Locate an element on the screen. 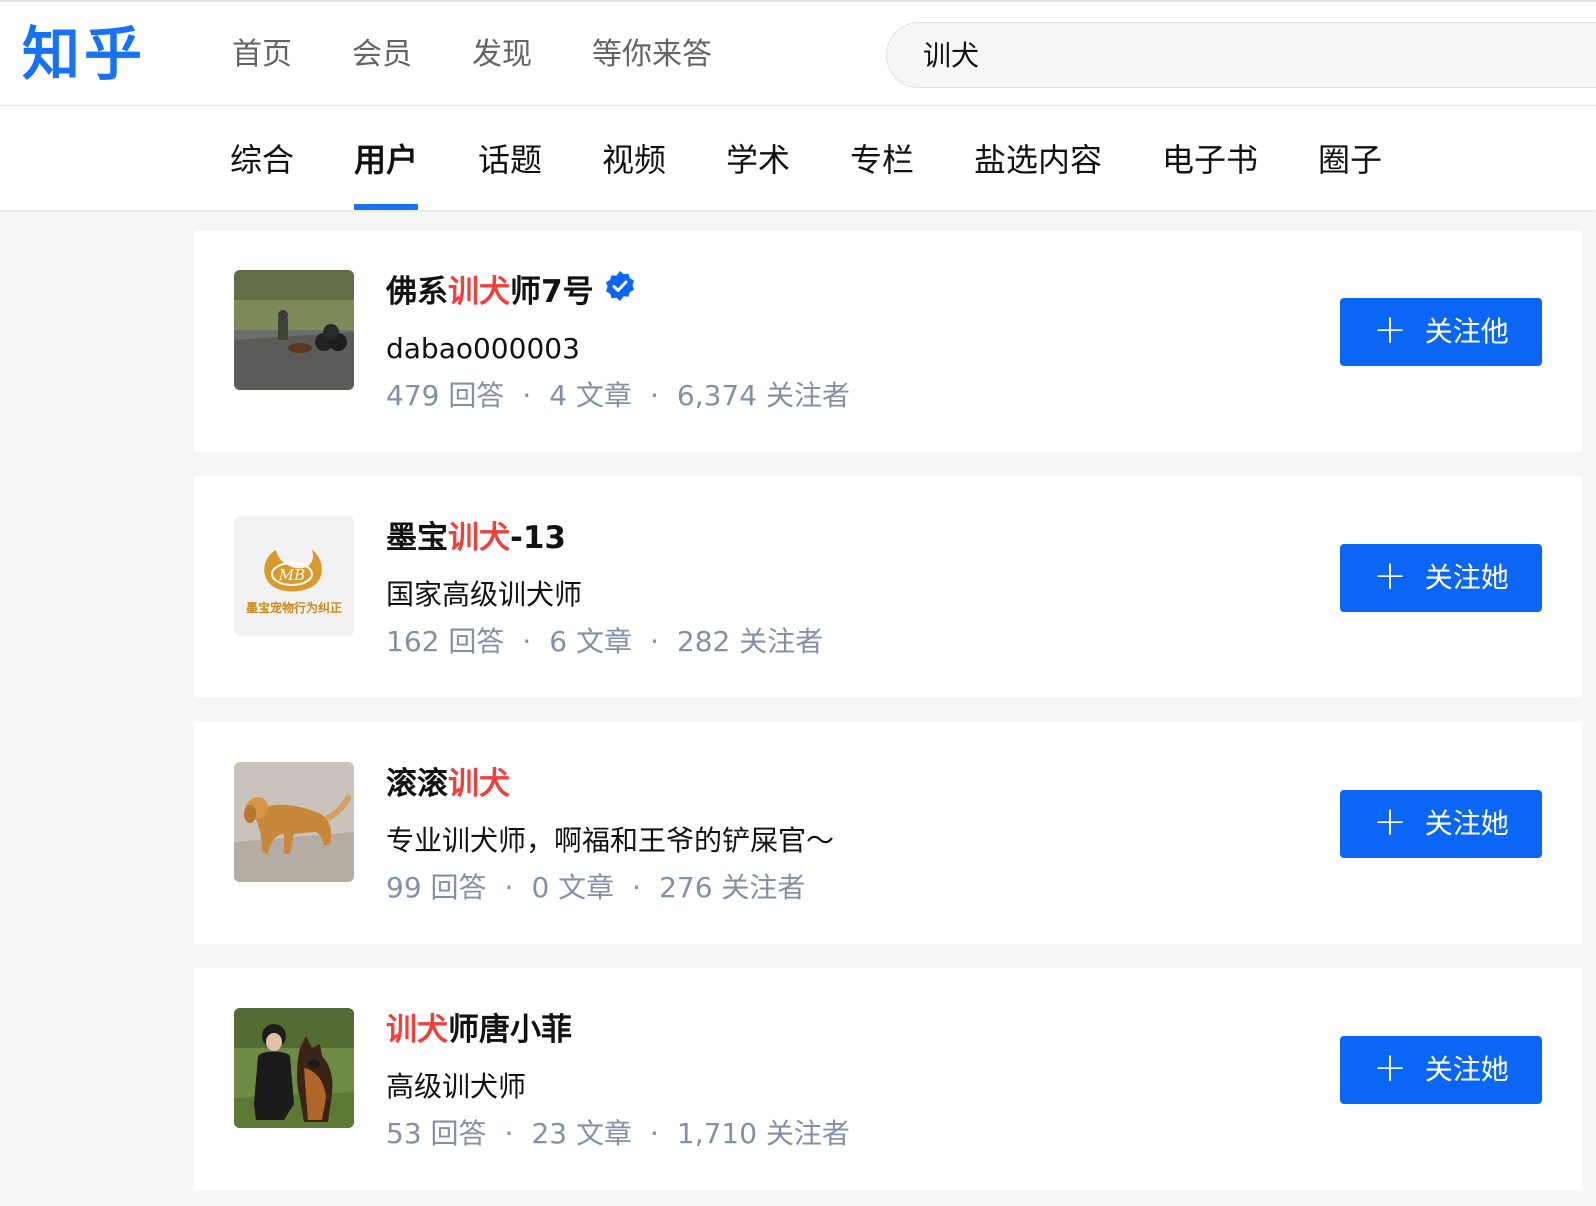  top-navbar: 知乎 首页 会员 发现 等你来答 训犬 is located at coordinates (798, 52).